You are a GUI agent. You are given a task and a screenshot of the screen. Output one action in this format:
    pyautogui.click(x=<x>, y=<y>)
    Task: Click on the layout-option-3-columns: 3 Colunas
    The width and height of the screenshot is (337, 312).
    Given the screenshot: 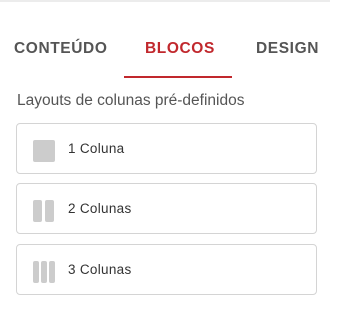 What is the action you would take?
    pyautogui.click(x=166, y=269)
    